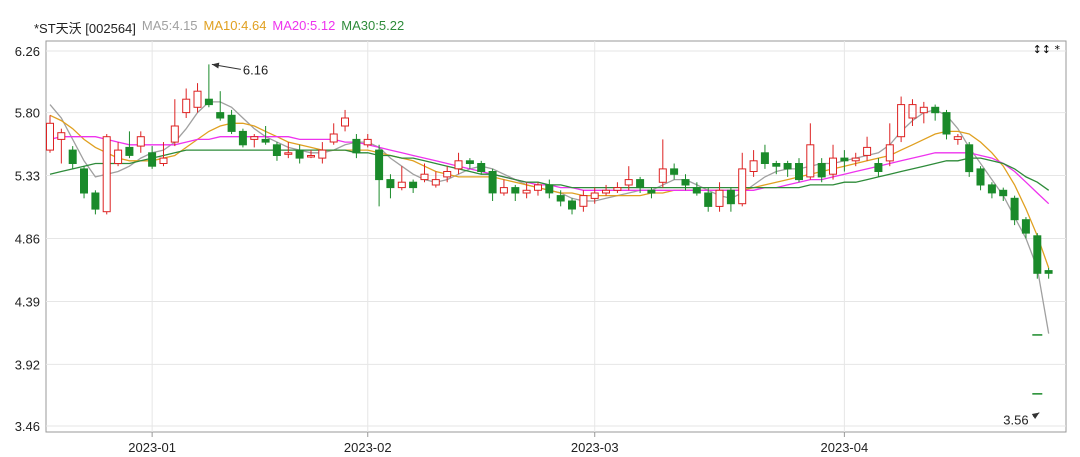 The image size is (1080, 457). What do you see at coordinates (27, 426) in the screenshot?
I see `y-tick-label: 3.46` at bounding box center [27, 426].